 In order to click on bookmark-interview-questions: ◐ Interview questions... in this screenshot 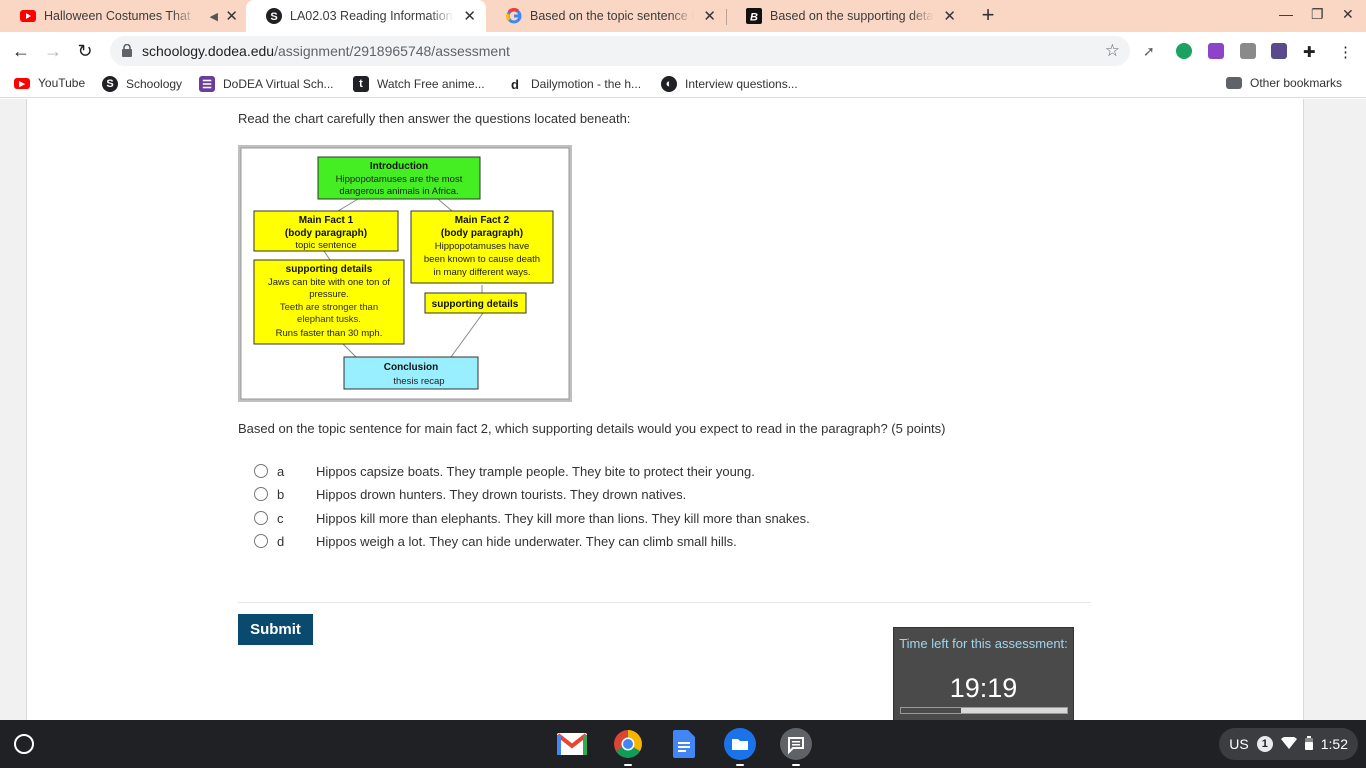, I will do `click(729, 84)`.